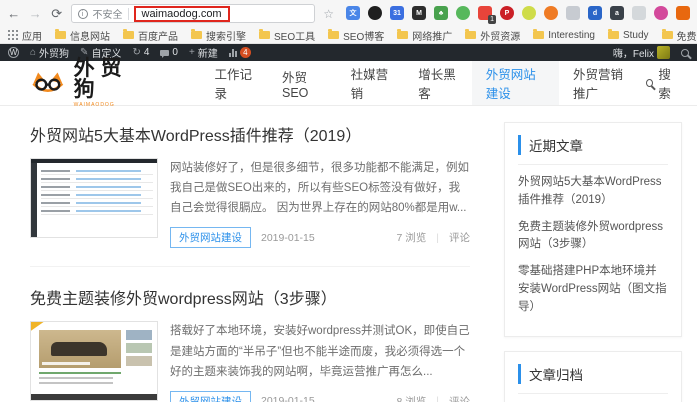 The height and width of the screenshot is (402, 697). I want to click on blue-d-extension: d, so click(595, 13).